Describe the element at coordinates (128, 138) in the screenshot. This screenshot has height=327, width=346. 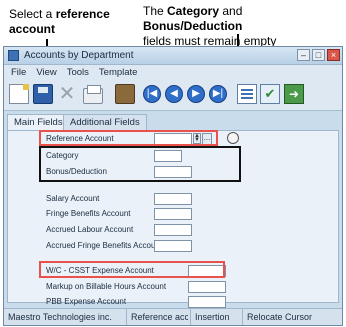
I see `reference-account-highlight` at that location.